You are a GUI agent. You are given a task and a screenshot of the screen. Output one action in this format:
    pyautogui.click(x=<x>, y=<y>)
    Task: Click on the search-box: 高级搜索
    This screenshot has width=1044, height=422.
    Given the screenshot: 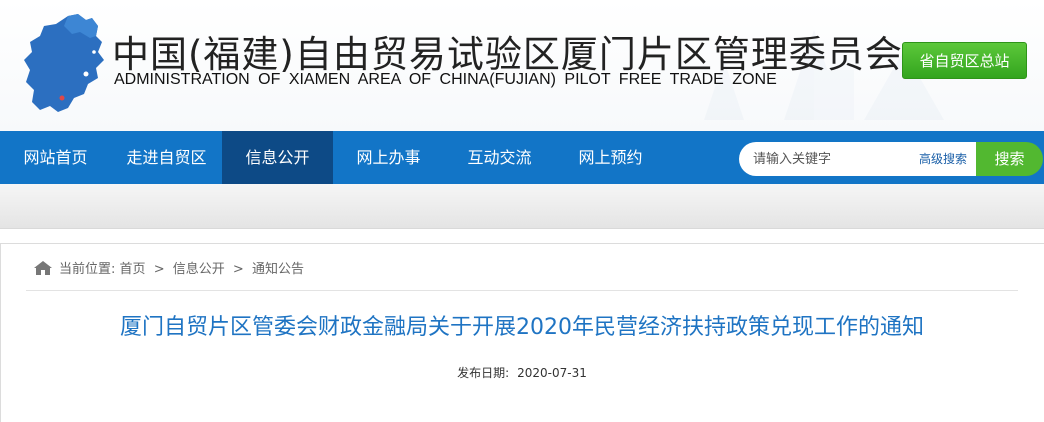 What is the action you would take?
    pyautogui.click(x=858, y=159)
    